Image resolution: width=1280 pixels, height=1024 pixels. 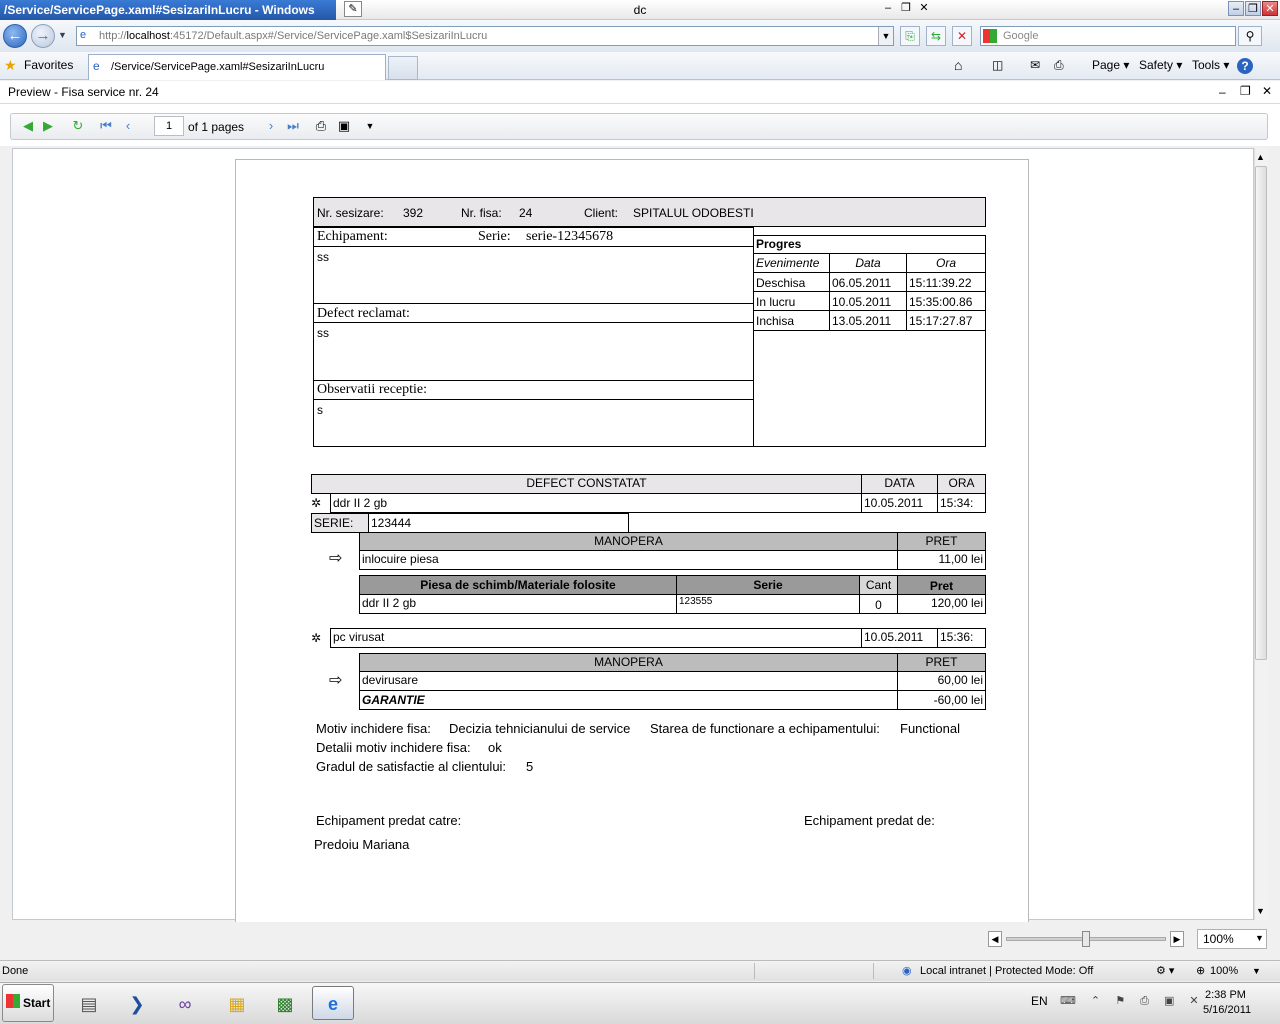 What do you see at coordinates (1110, 65) in the screenshot?
I see `page-menu: Page ▾` at bounding box center [1110, 65].